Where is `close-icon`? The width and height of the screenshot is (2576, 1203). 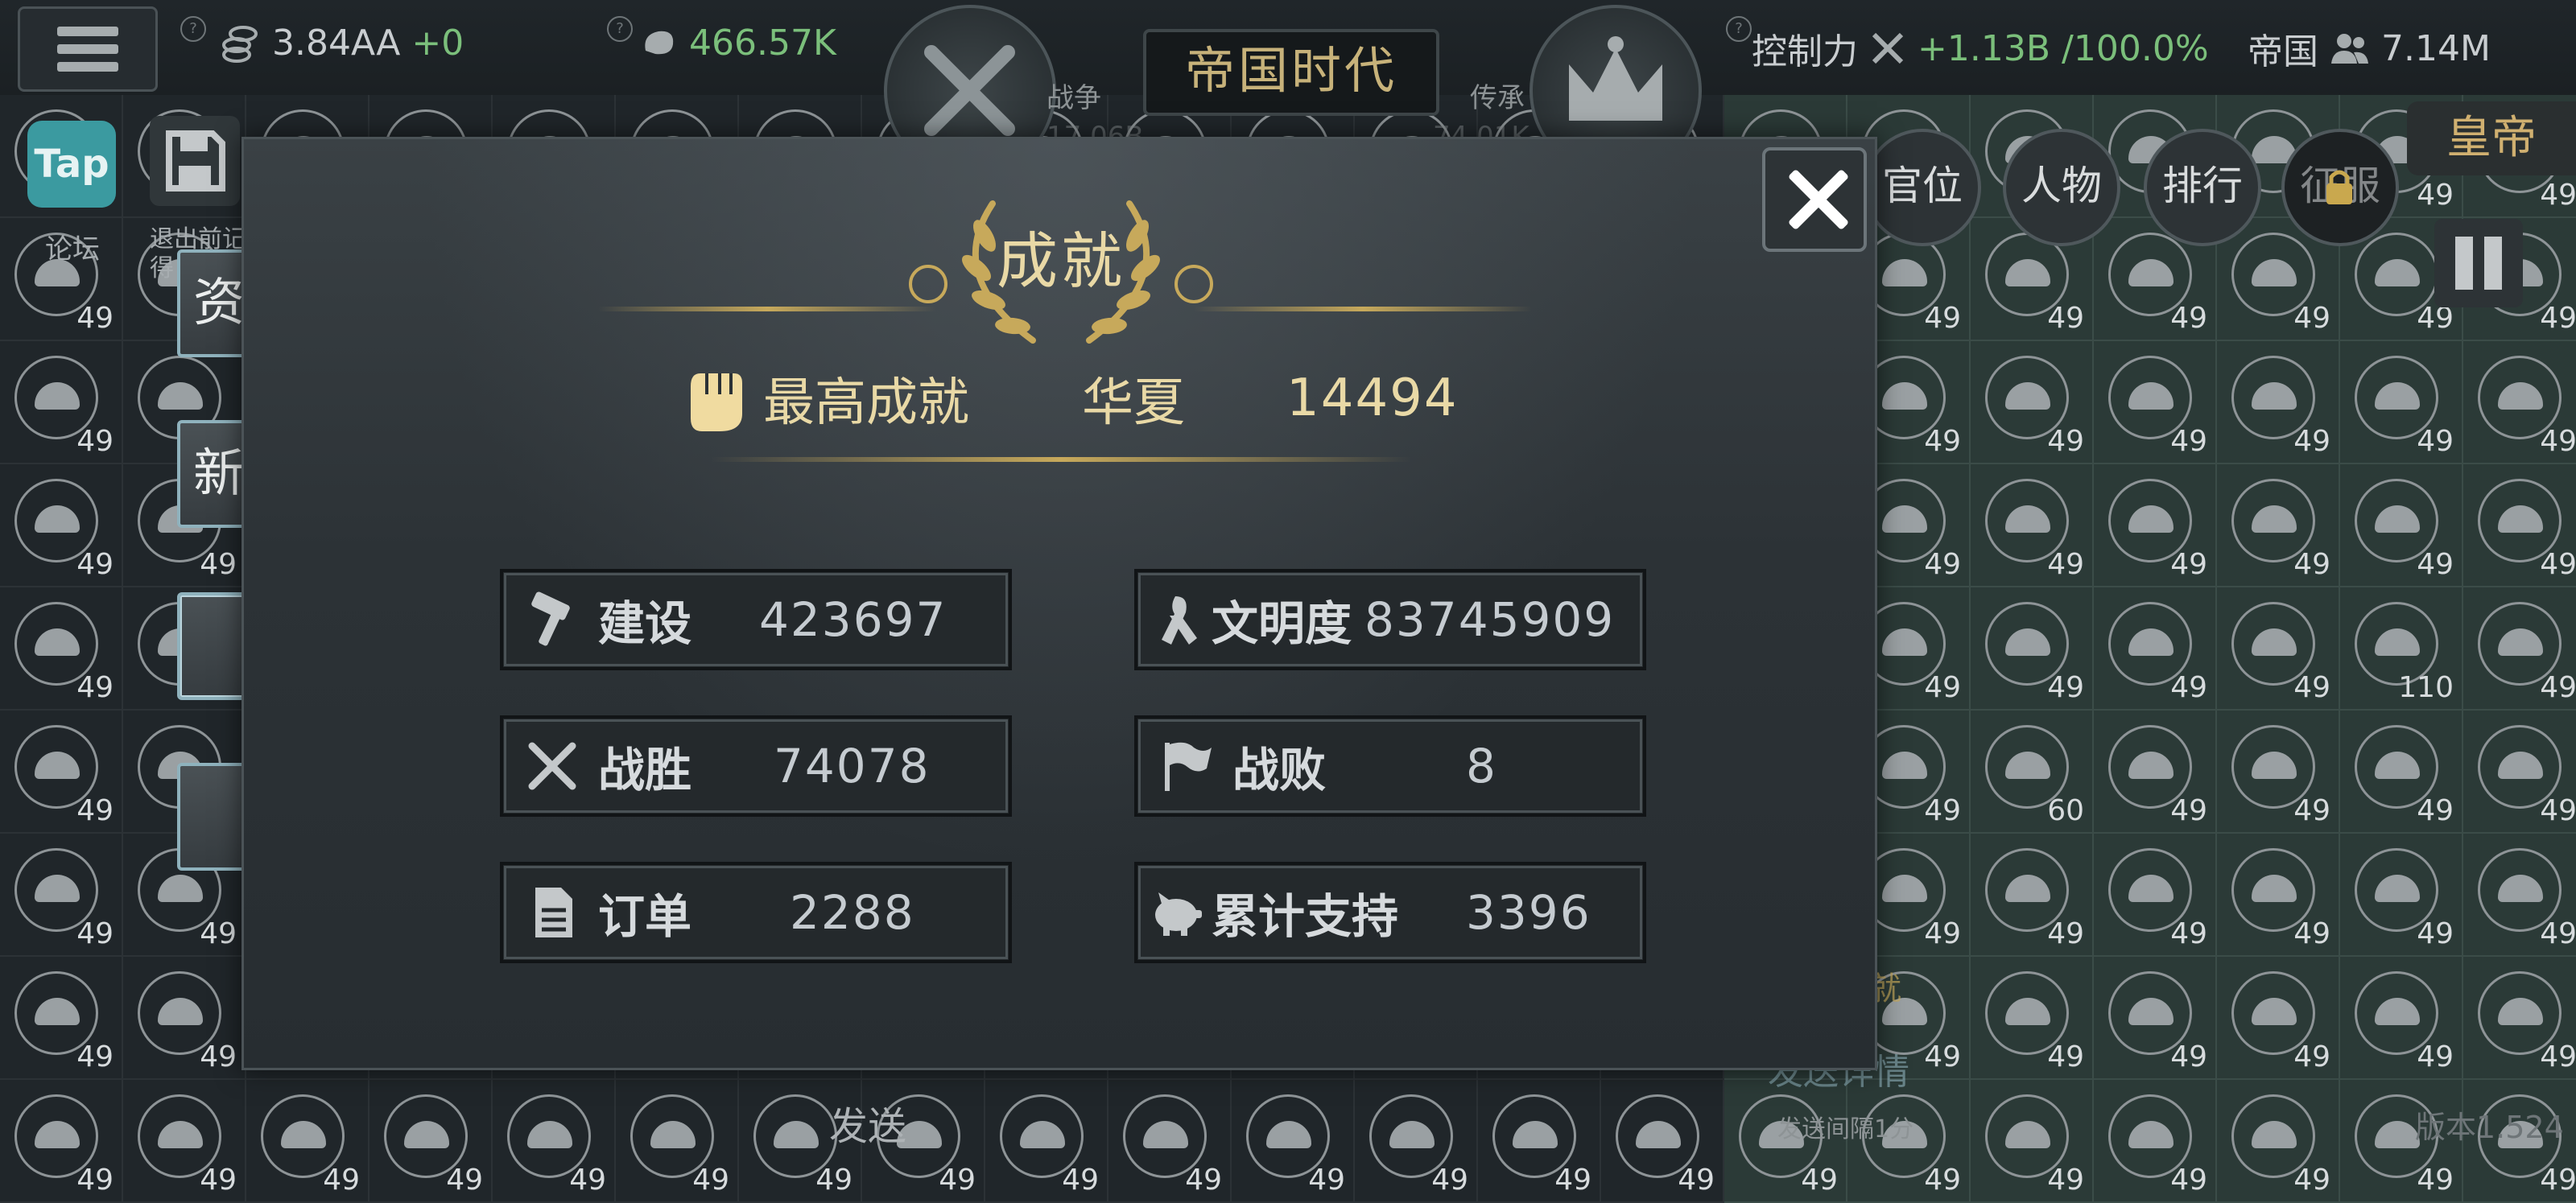
close-icon is located at coordinates (1814, 199).